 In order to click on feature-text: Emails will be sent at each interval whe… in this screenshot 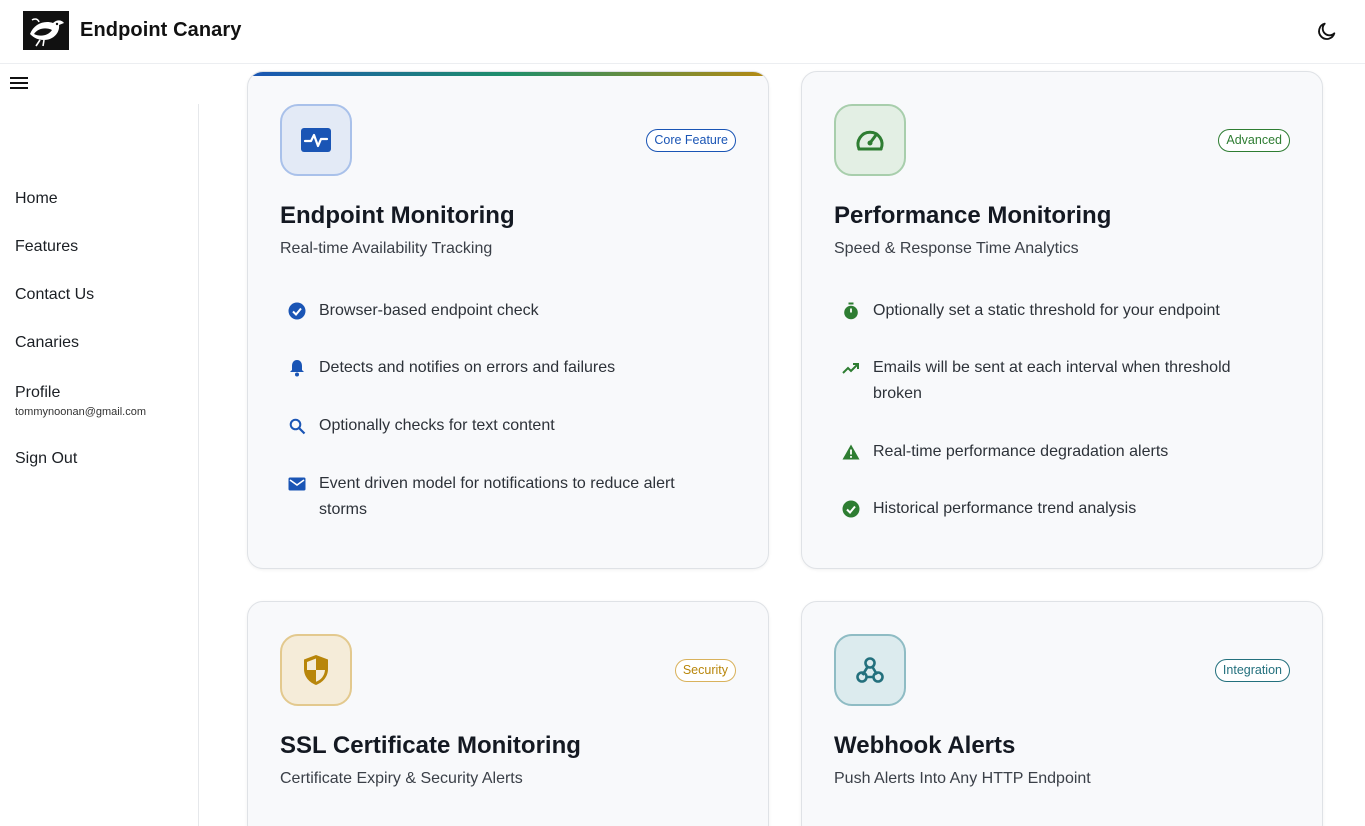, I will do `click(1052, 380)`.